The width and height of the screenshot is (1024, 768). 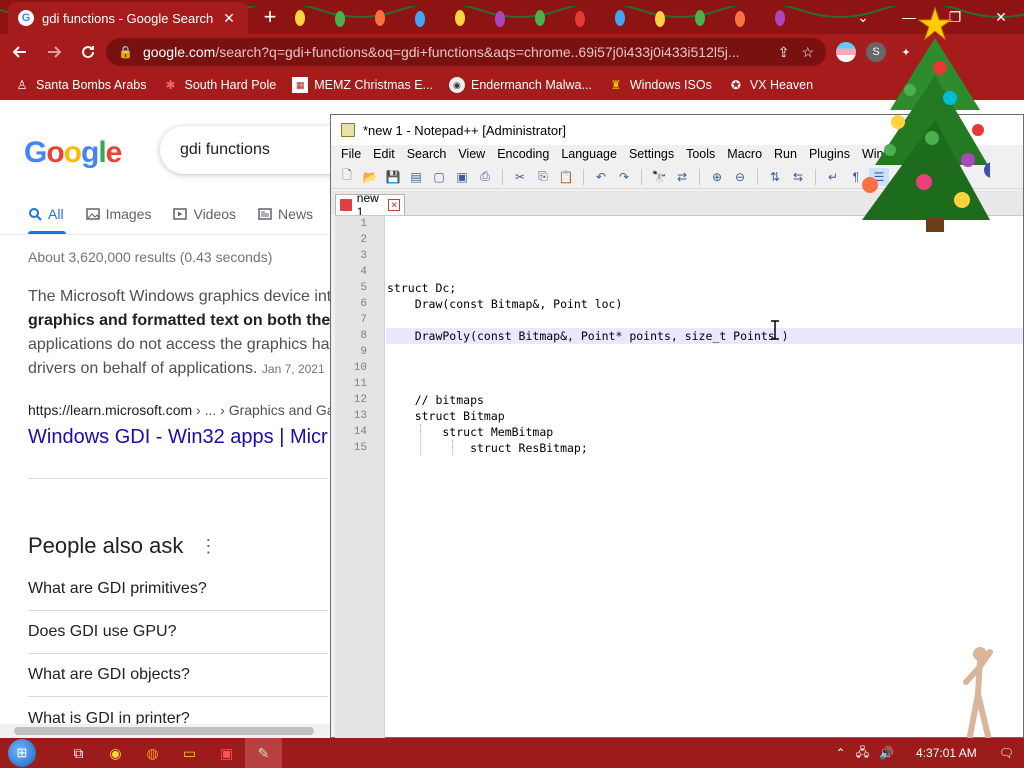 I want to click on google-favicon-icon: G, so click(x=26, y=18).